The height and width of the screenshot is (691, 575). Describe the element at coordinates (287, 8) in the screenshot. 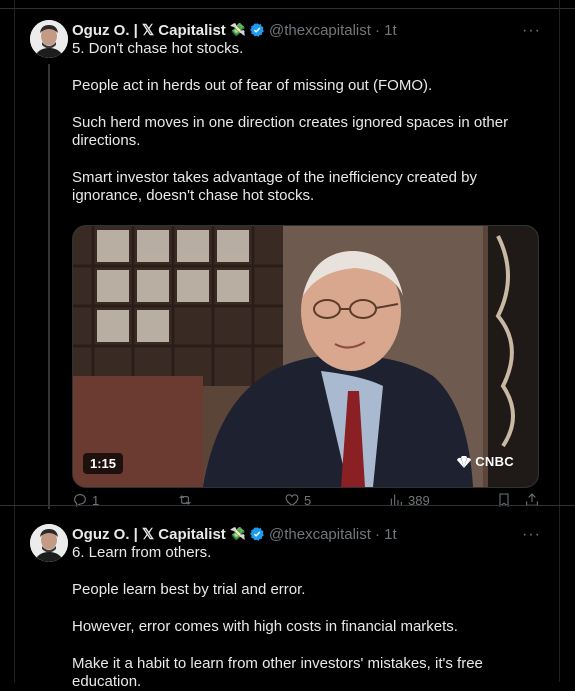

I see `top-divider` at that location.